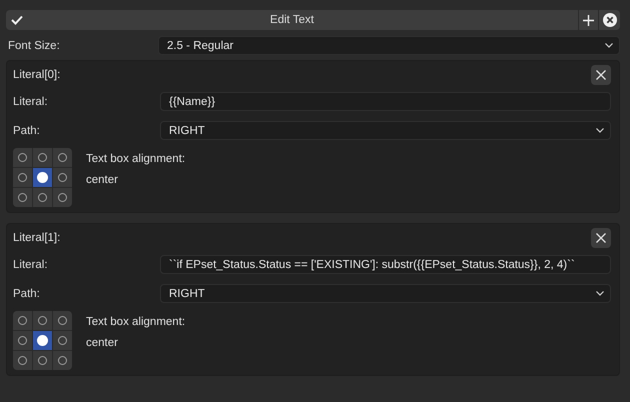  What do you see at coordinates (36, 238) in the screenshot?
I see `card-title: Literal[1]:` at bounding box center [36, 238].